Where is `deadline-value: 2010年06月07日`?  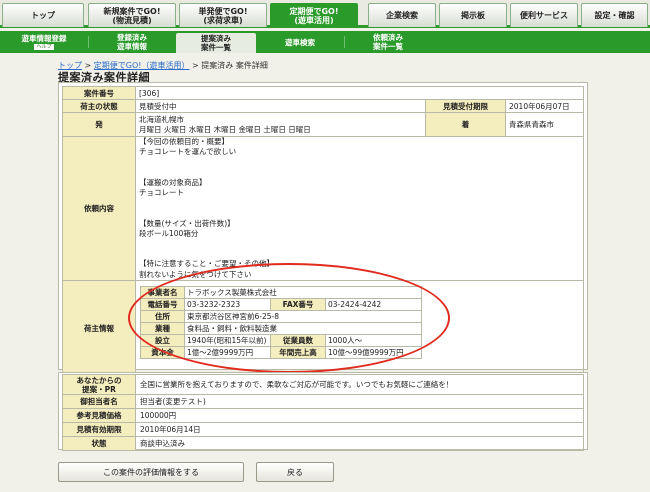
deadline-value: 2010年06月07日 is located at coordinates (544, 106).